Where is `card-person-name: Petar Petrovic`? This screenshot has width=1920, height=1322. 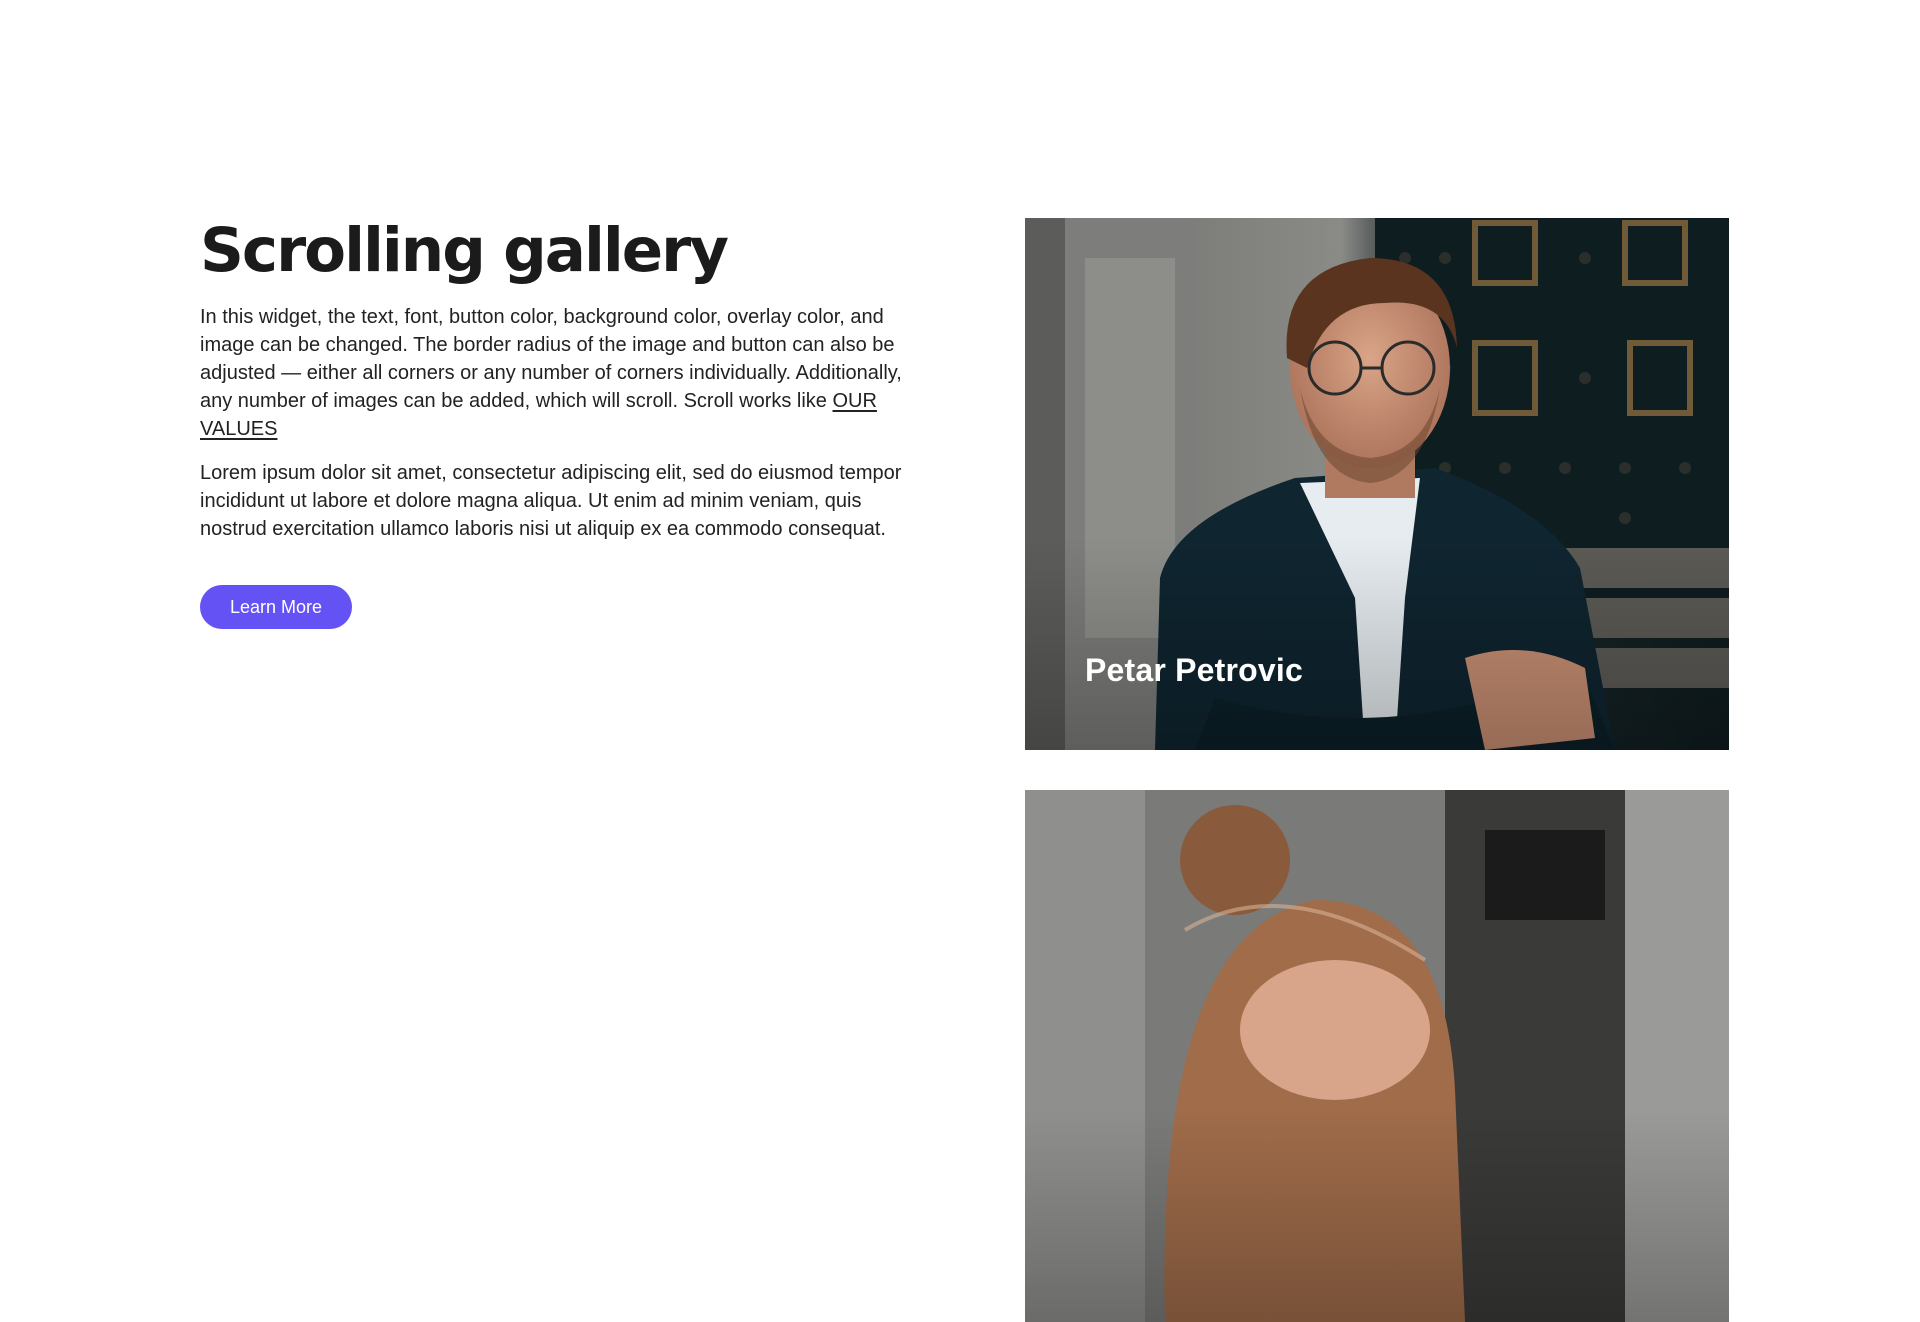
card-person-name: Petar Petrovic is located at coordinates (1194, 670).